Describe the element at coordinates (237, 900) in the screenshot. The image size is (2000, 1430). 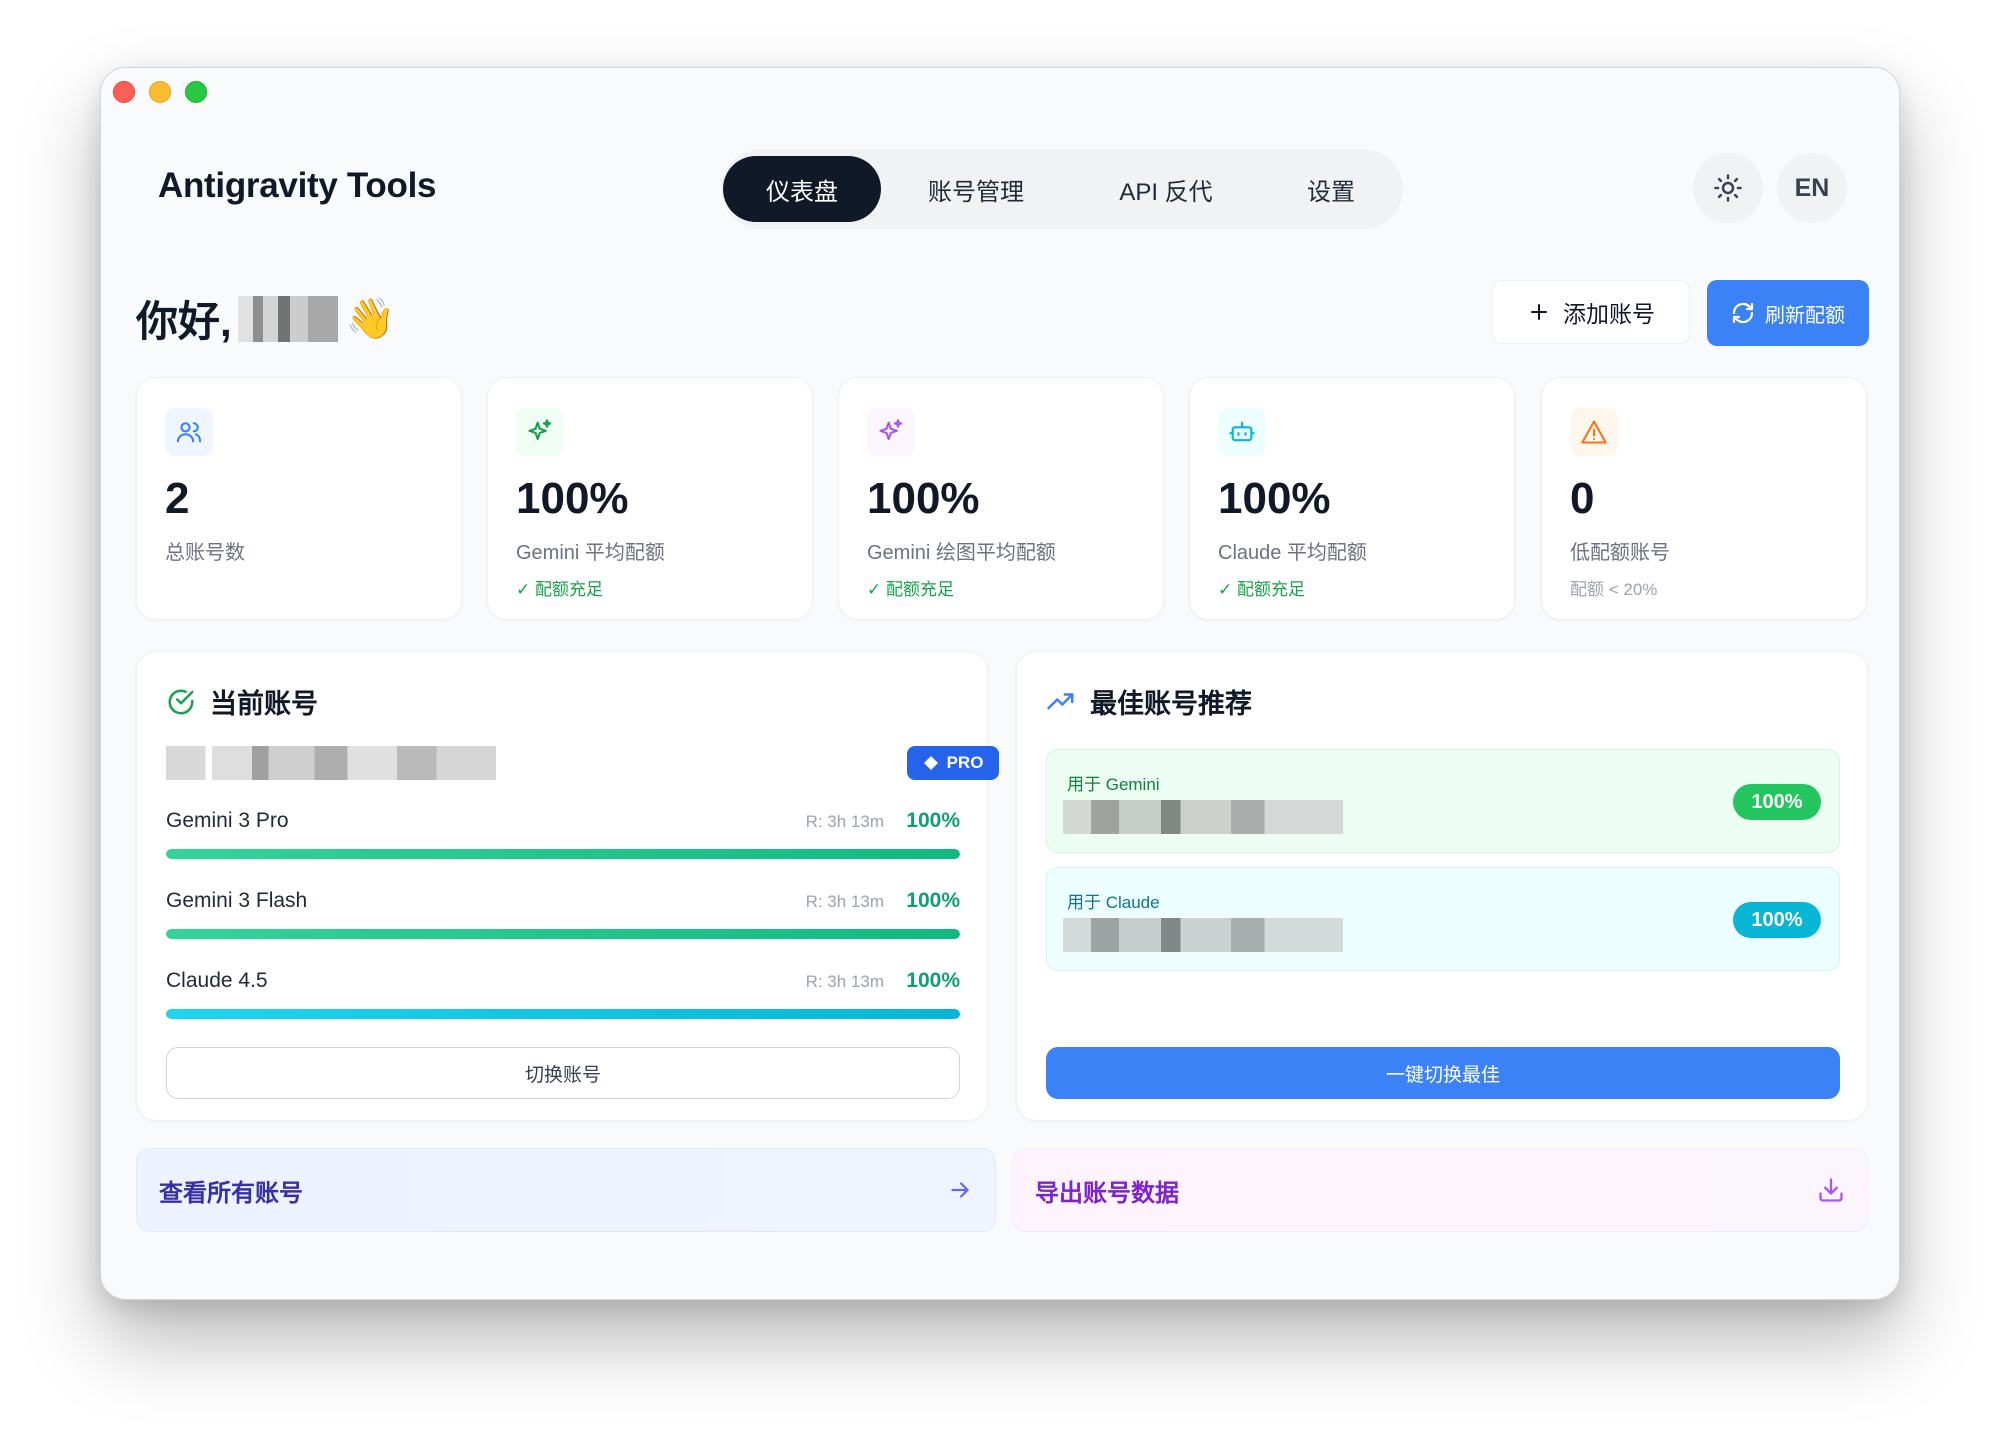
I see `quota-model-name: Gemini 3 Flash` at that location.